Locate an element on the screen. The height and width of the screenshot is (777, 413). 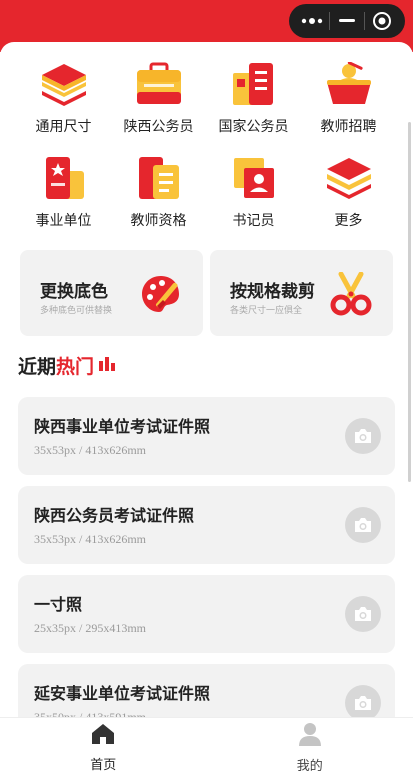
bar-chart-icon is located at coordinates (107, 365).